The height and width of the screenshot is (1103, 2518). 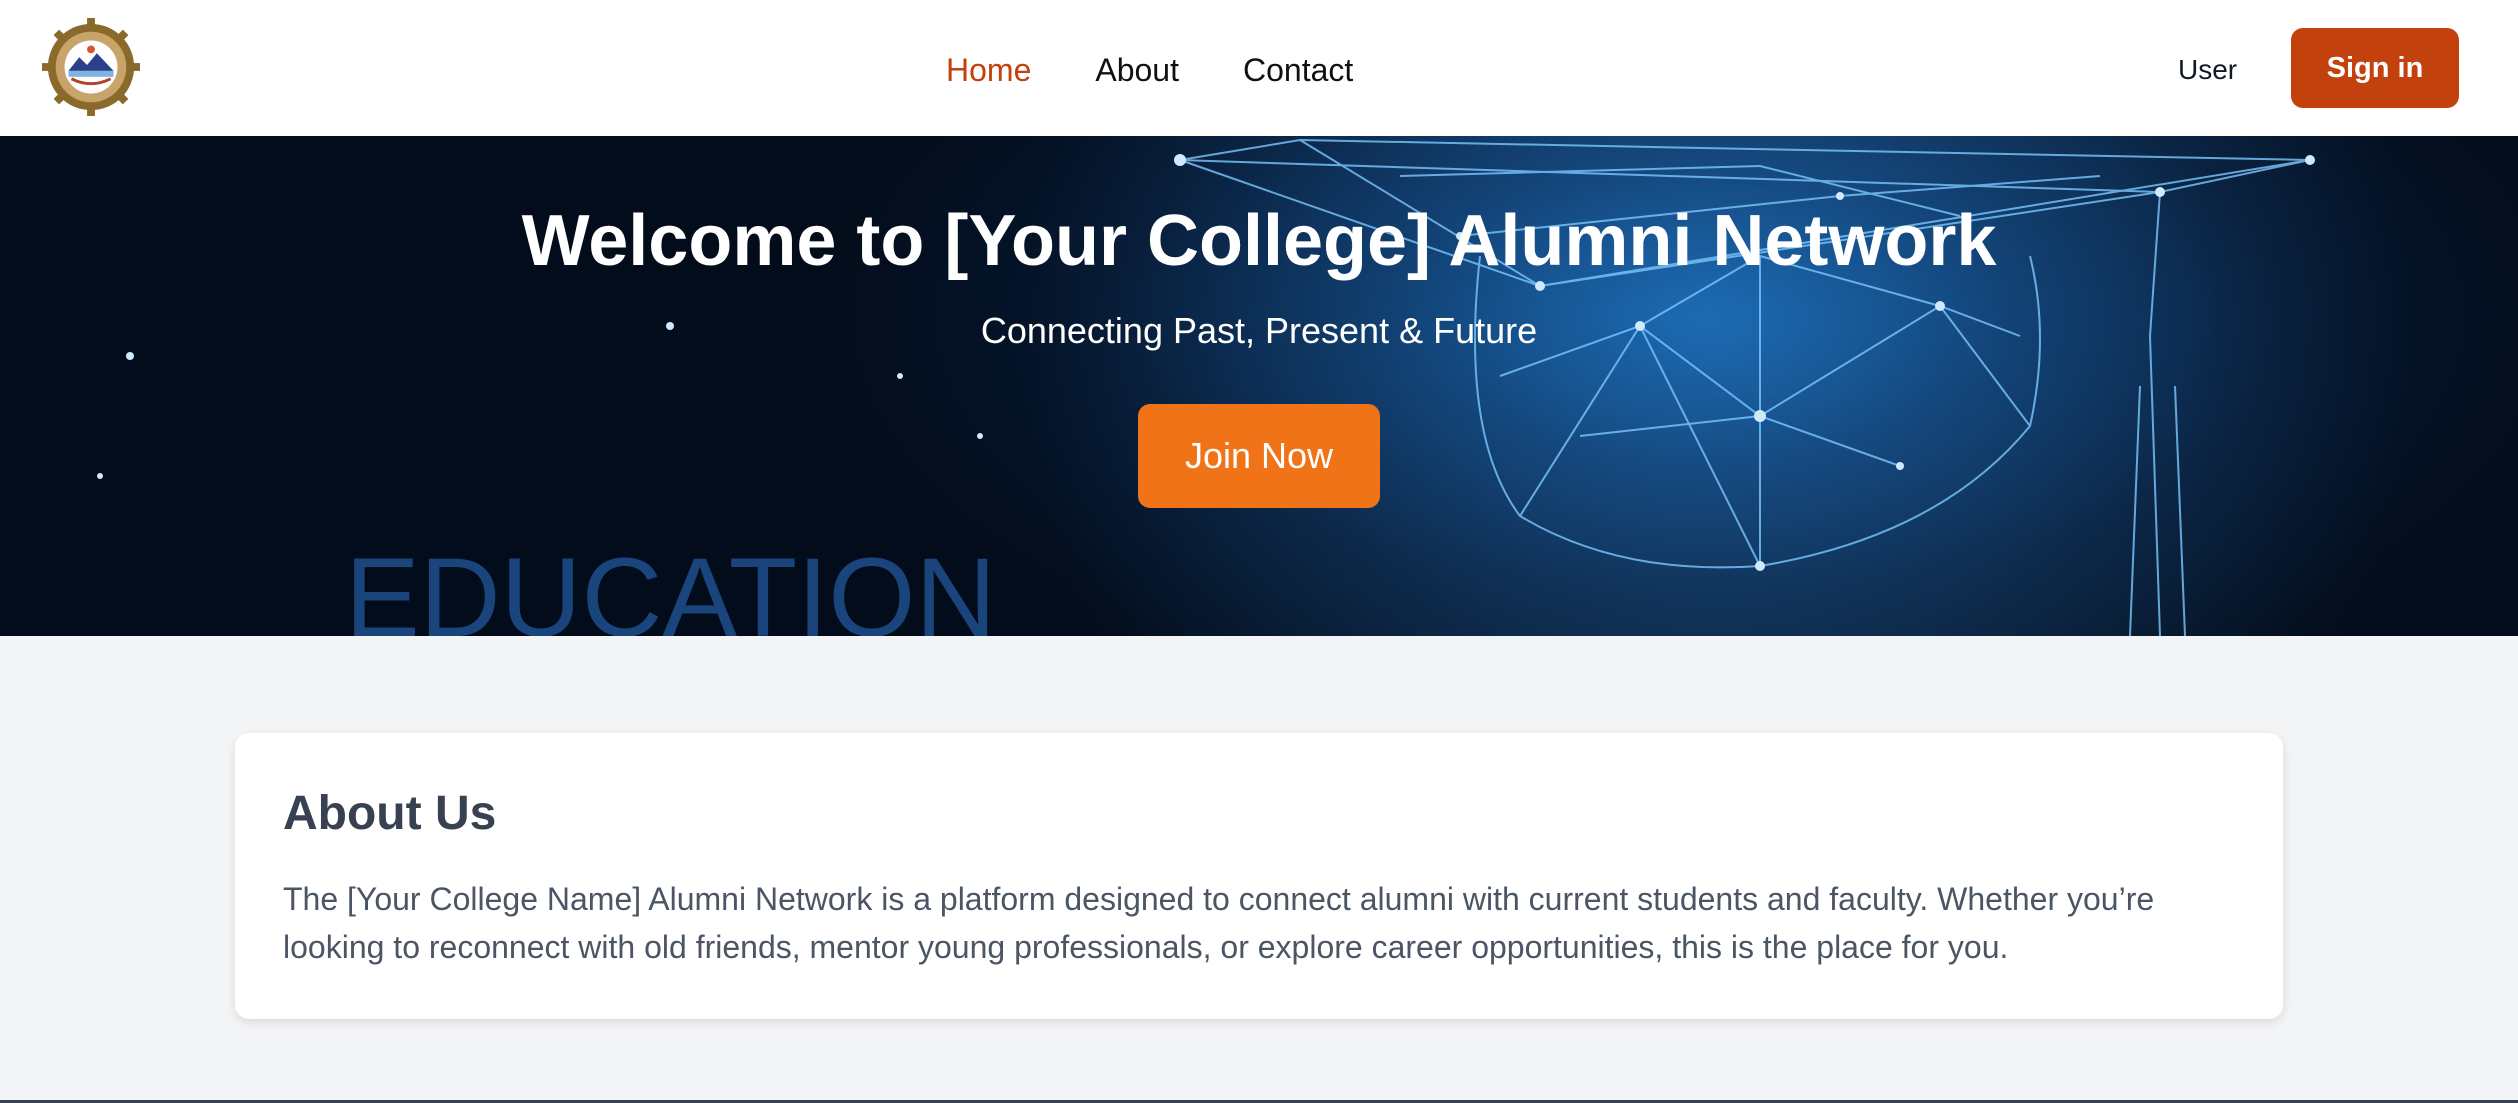 What do you see at coordinates (1259, 241) in the screenshot?
I see `hero-title: Welcome to [Your College] Alumni Network` at bounding box center [1259, 241].